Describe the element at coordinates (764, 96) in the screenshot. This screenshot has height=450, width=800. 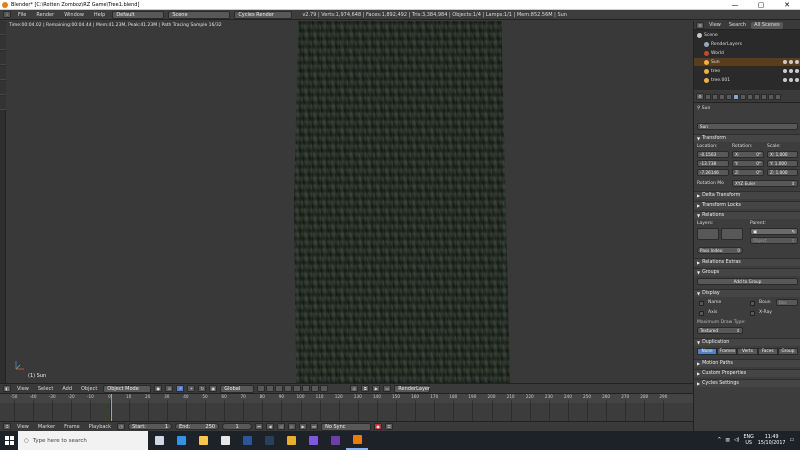
I see `texture-tab-icon` at that location.